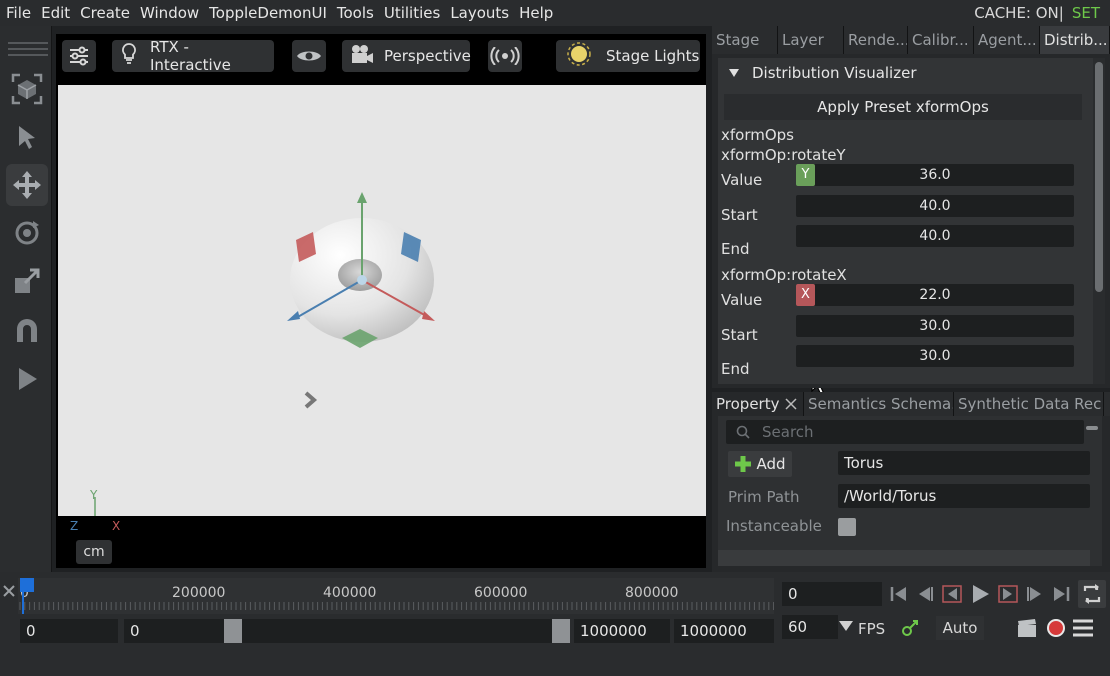 The height and width of the screenshot is (676, 1110). I want to click on left-toolbar, so click(26, 299).